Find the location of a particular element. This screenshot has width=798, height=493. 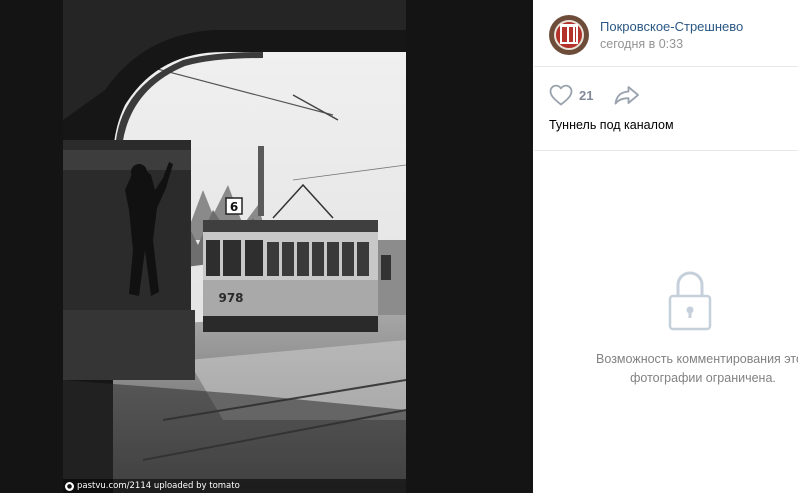

post-time: сегодня в 0:33 is located at coordinates (671, 44).